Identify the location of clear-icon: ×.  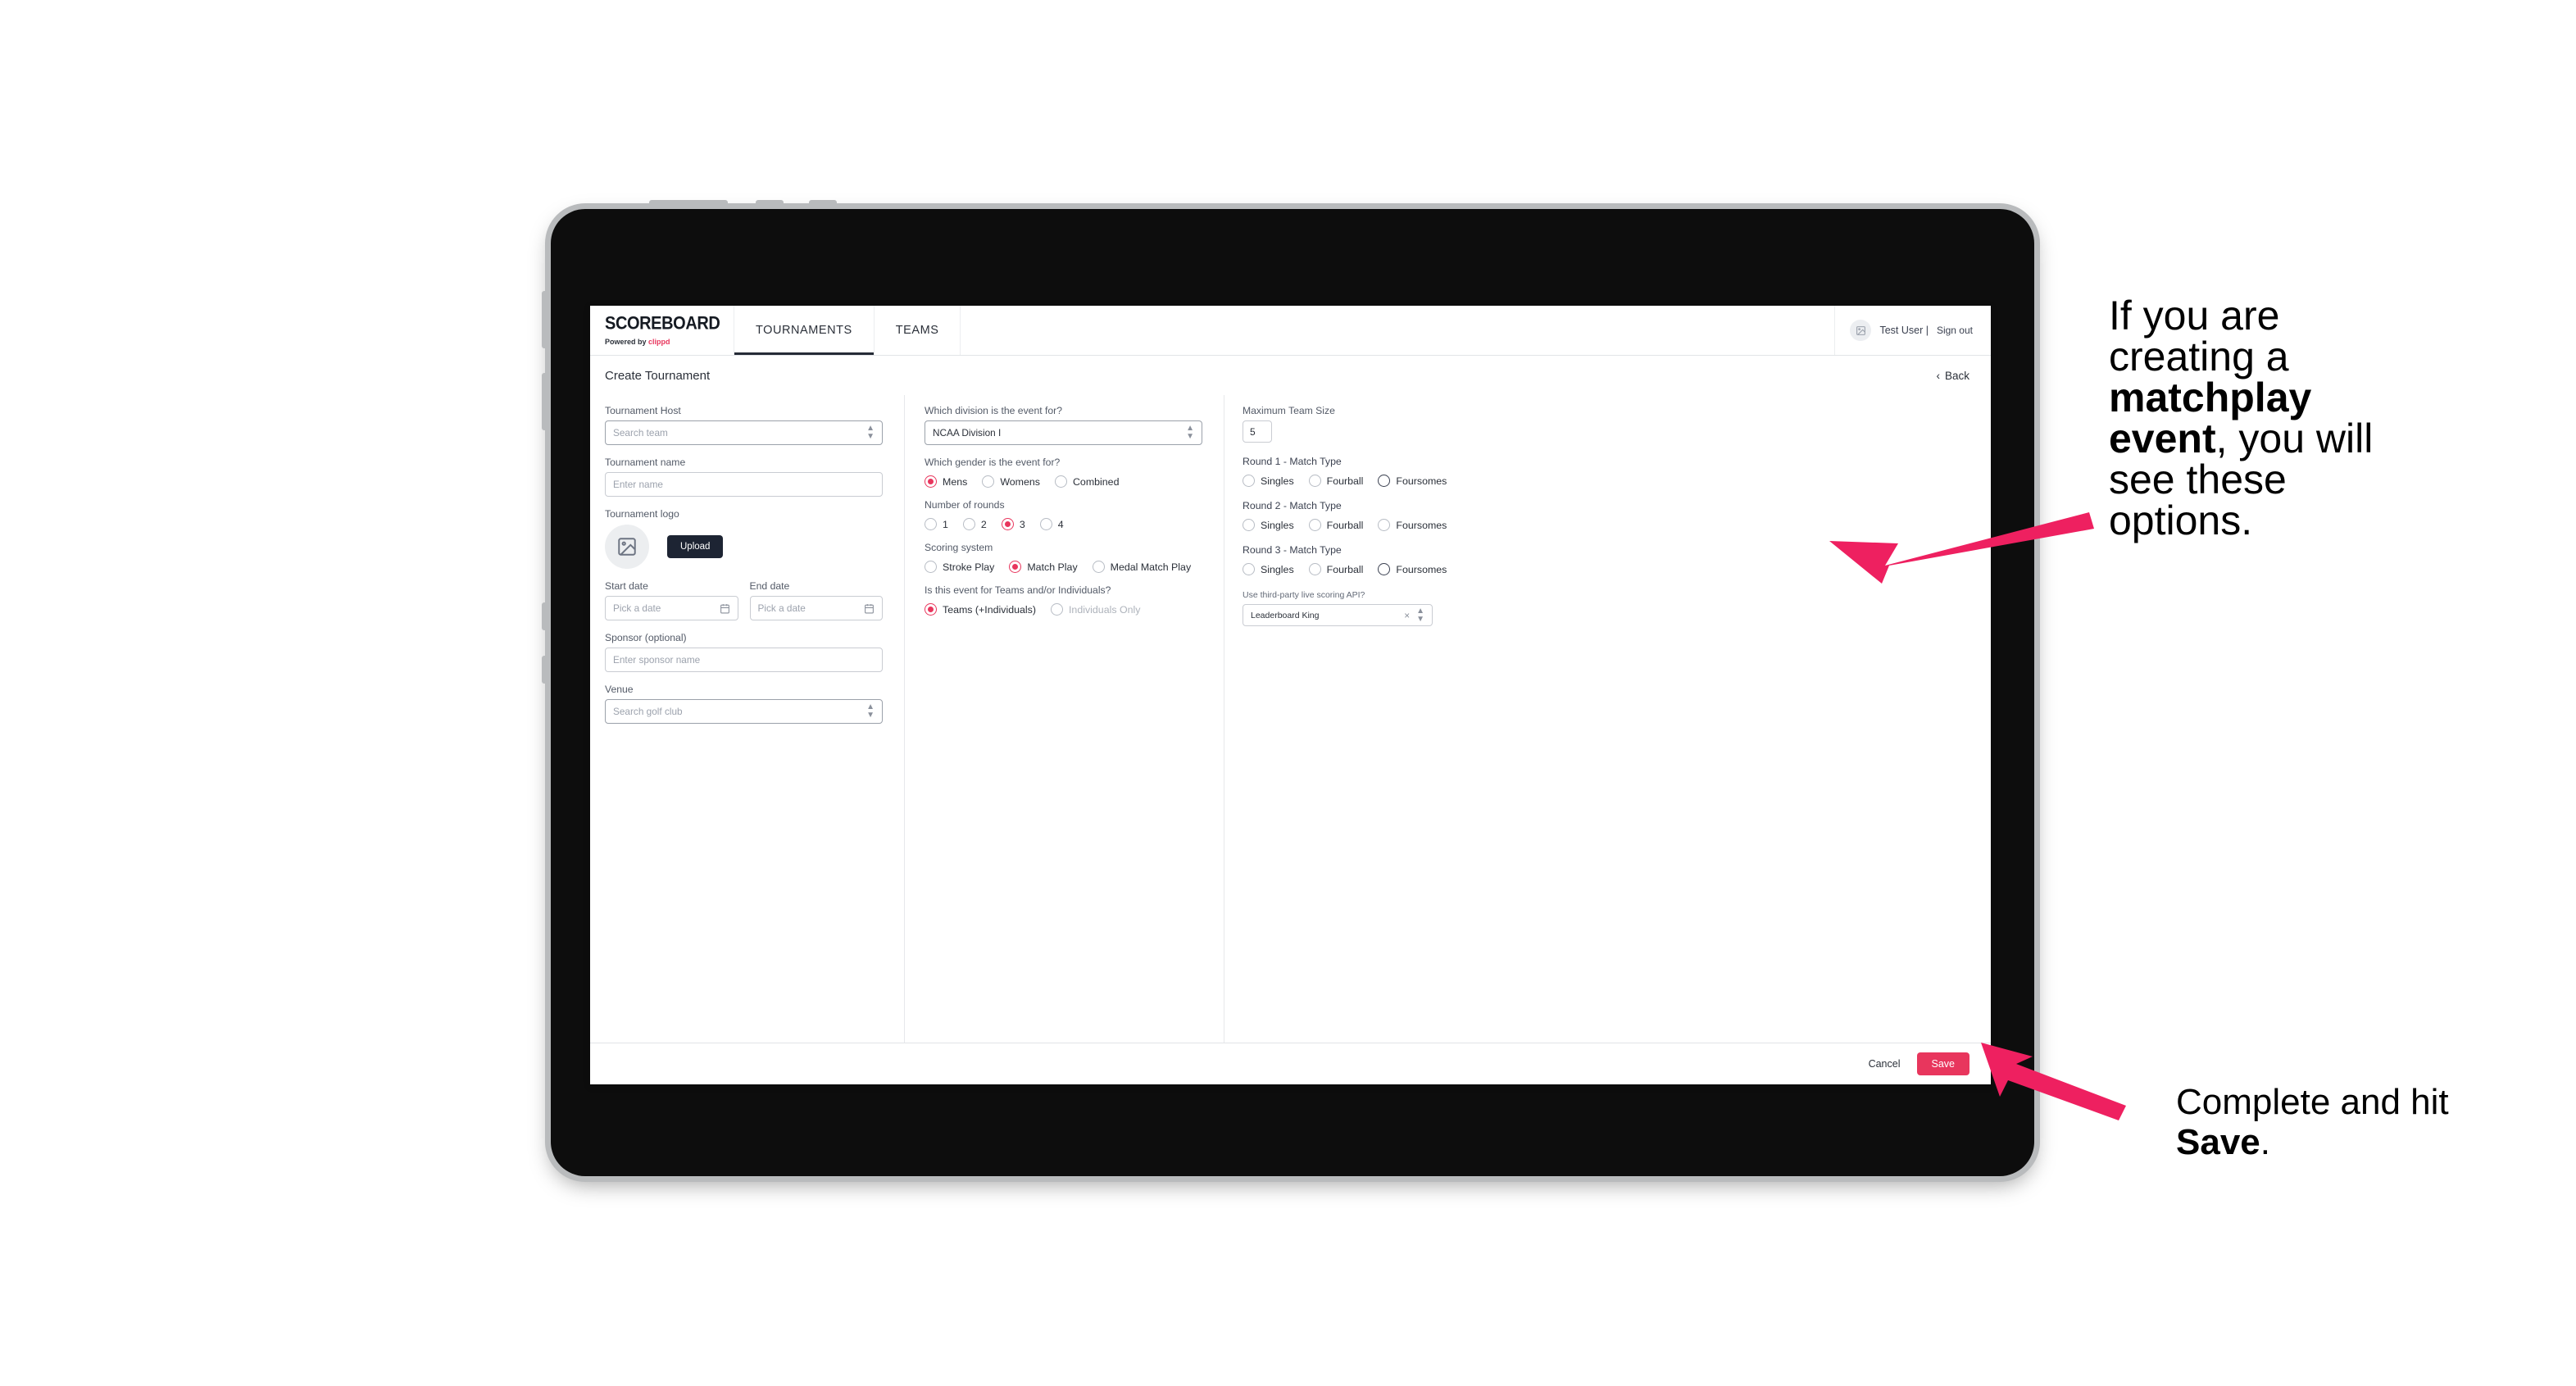
(1407, 615).